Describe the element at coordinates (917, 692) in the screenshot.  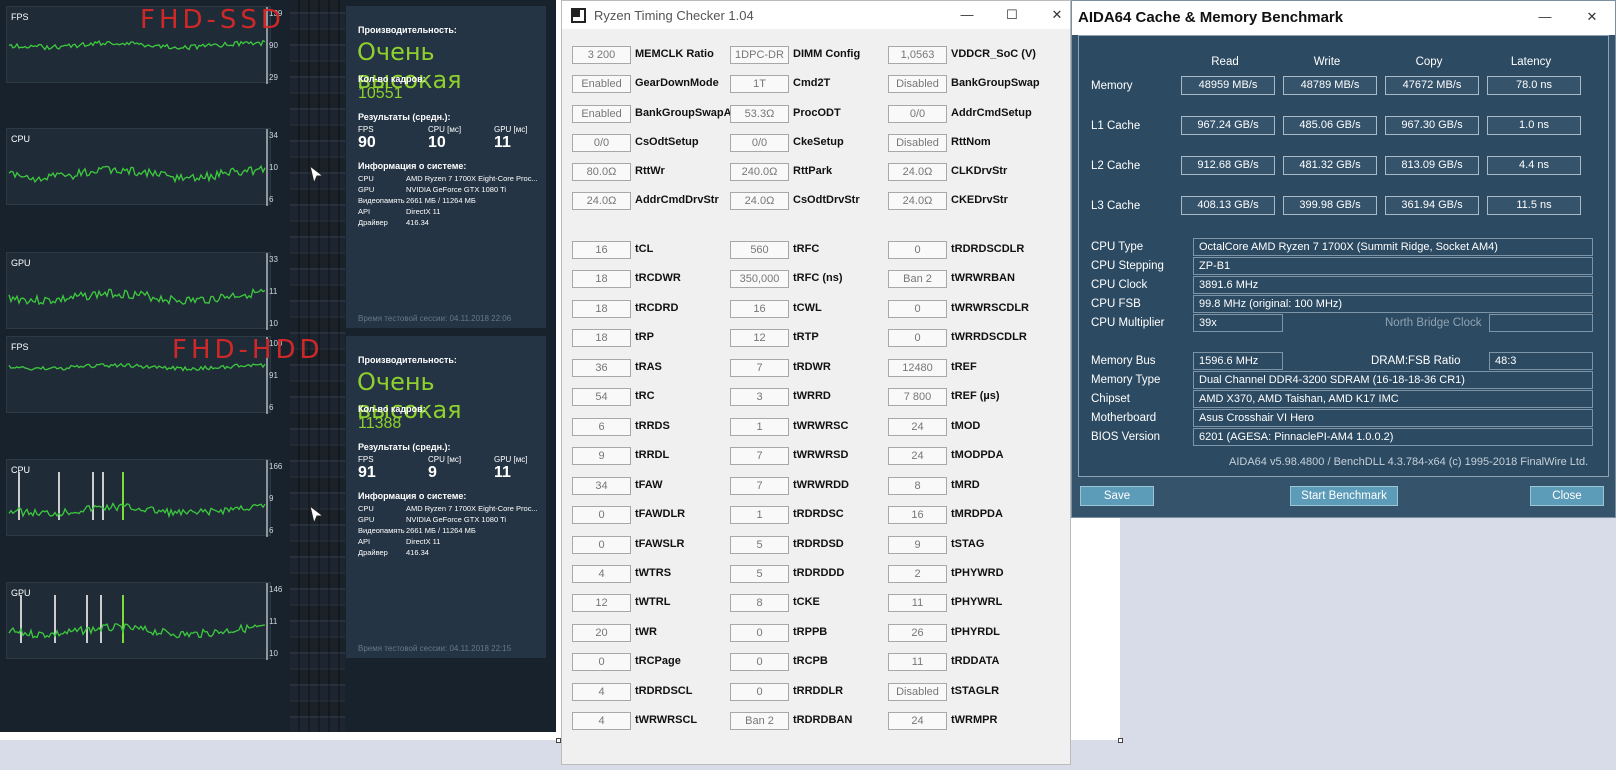
I see `timing-value-field: Disabled` at that location.